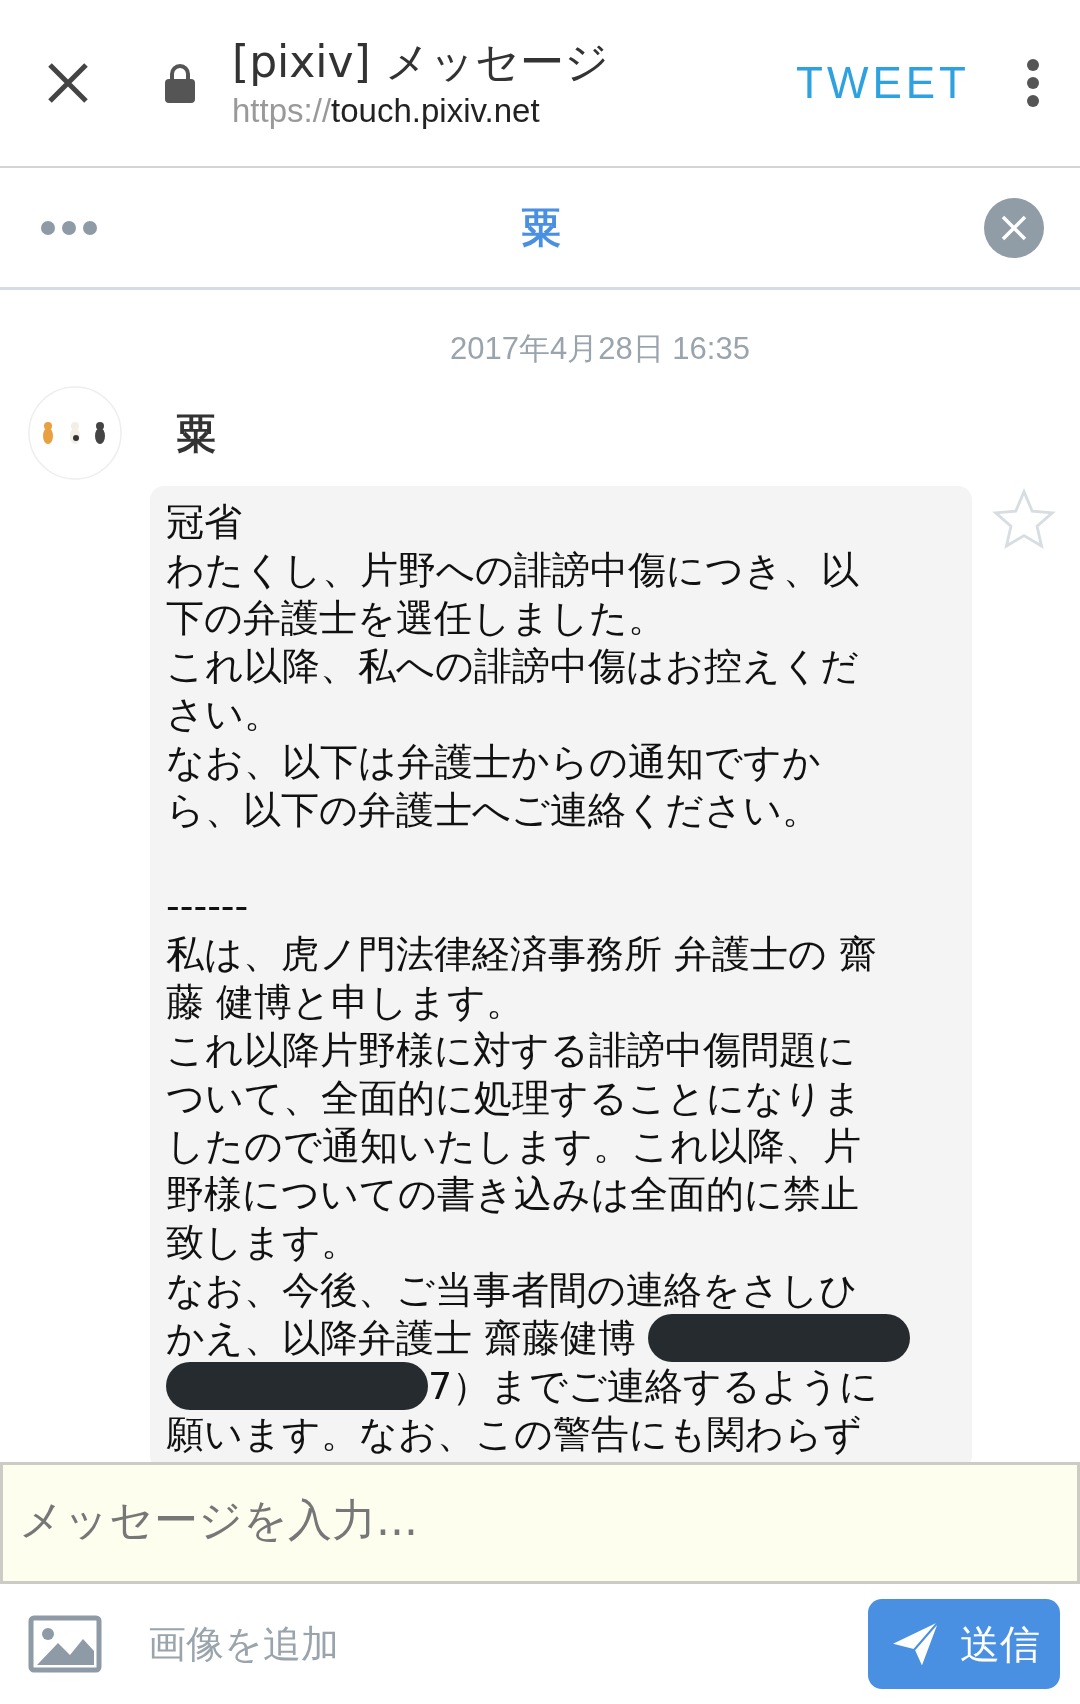 The width and height of the screenshot is (1080, 1704). Describe the element at coordinates (402, 1338) in the screenshot. I see `message-text-line: かえ、以降弁護士 齋藤健博` at that location.